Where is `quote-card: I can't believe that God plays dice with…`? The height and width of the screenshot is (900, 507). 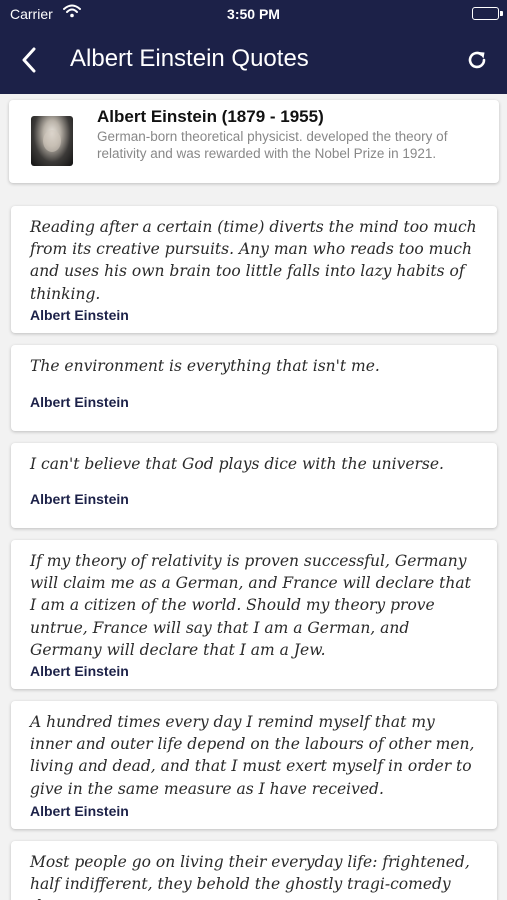
quote-card: I can't believe that God plays dice with… is located at coordinates (254, 485).